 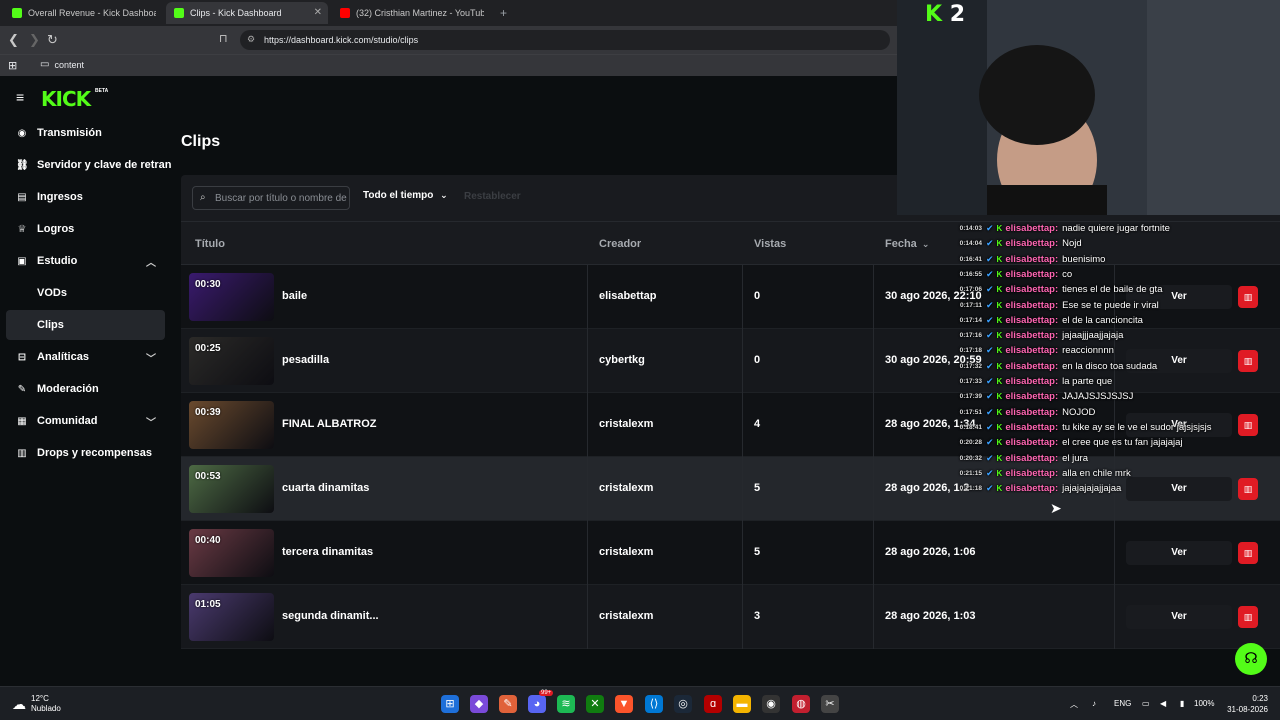 What do you see at coordinates (771, 704) in the screenshot?
I see `obs-icon: ◉` at bounding box center [771, 704].